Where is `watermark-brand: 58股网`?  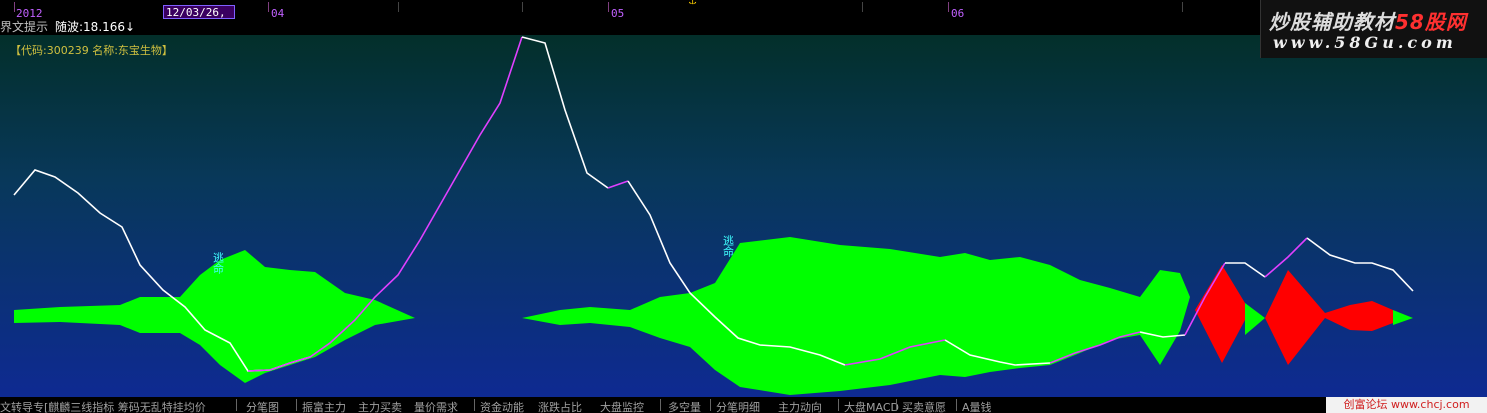 watermark-brand: 58股网 is located at coordinates (1431, 22).